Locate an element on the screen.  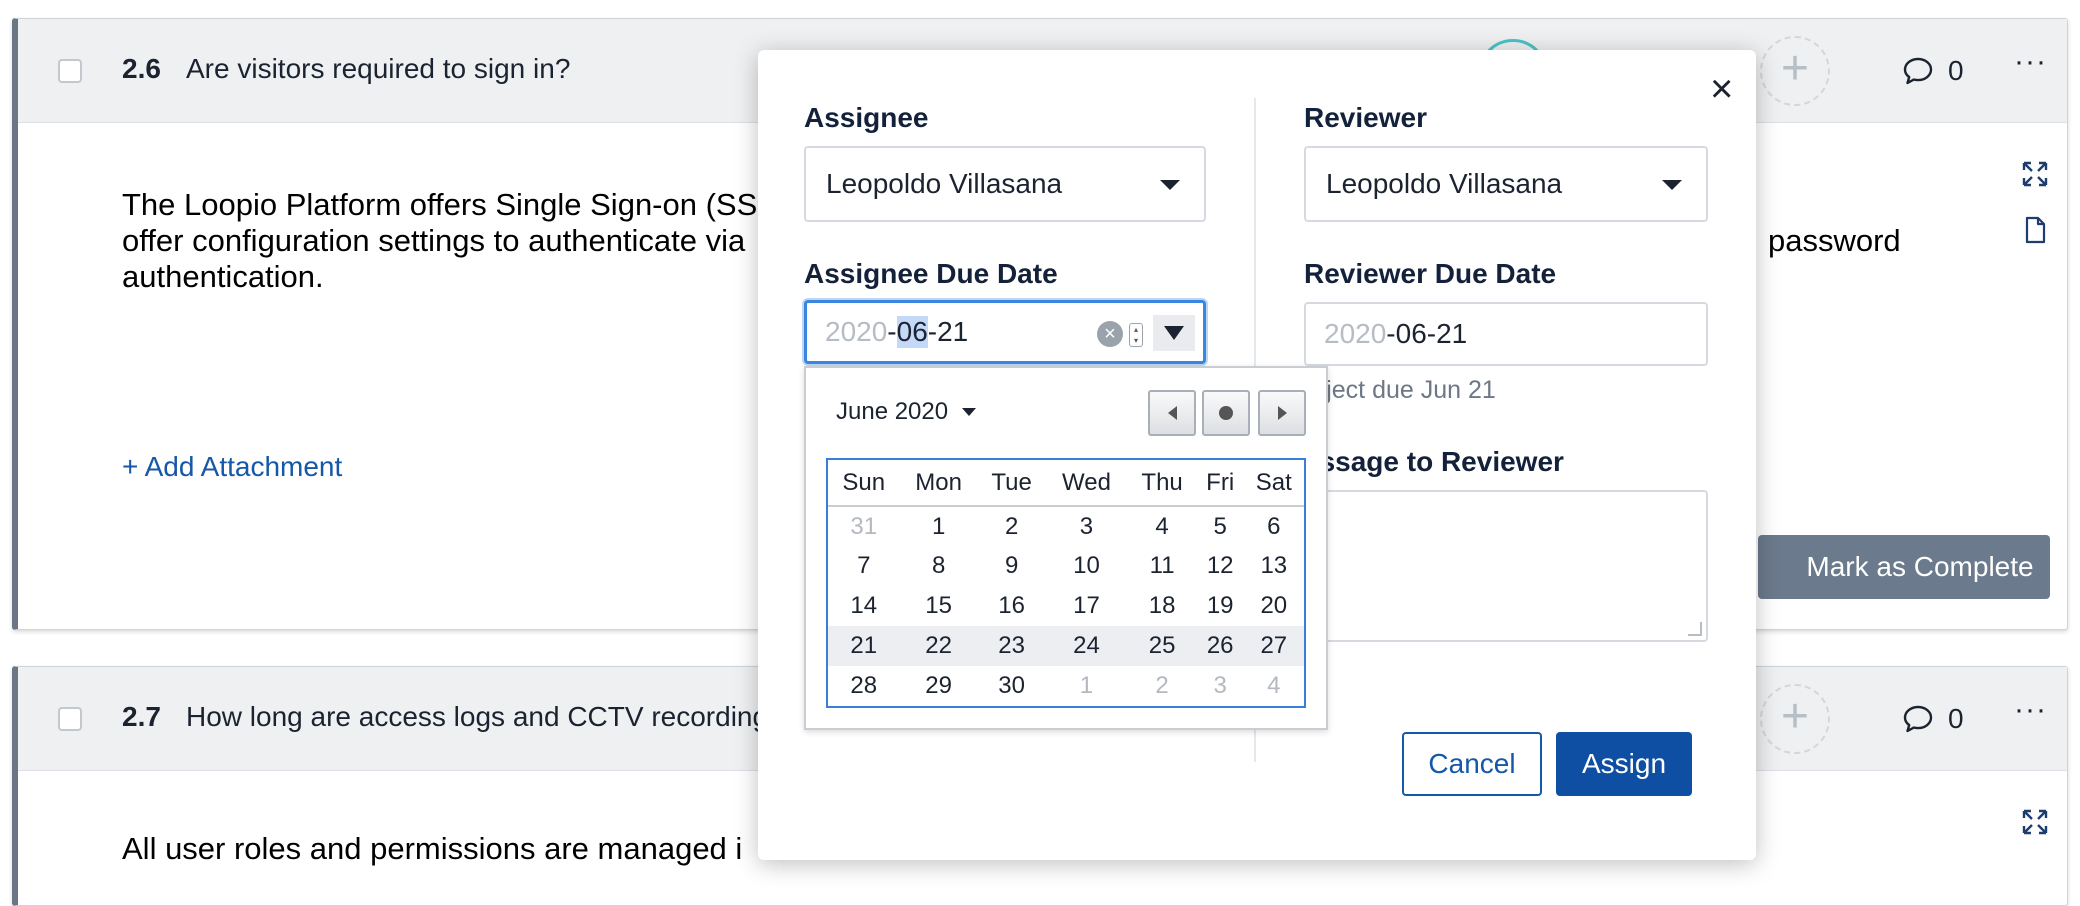
month-selector: June 2020 is located at coordinates (906, 412).